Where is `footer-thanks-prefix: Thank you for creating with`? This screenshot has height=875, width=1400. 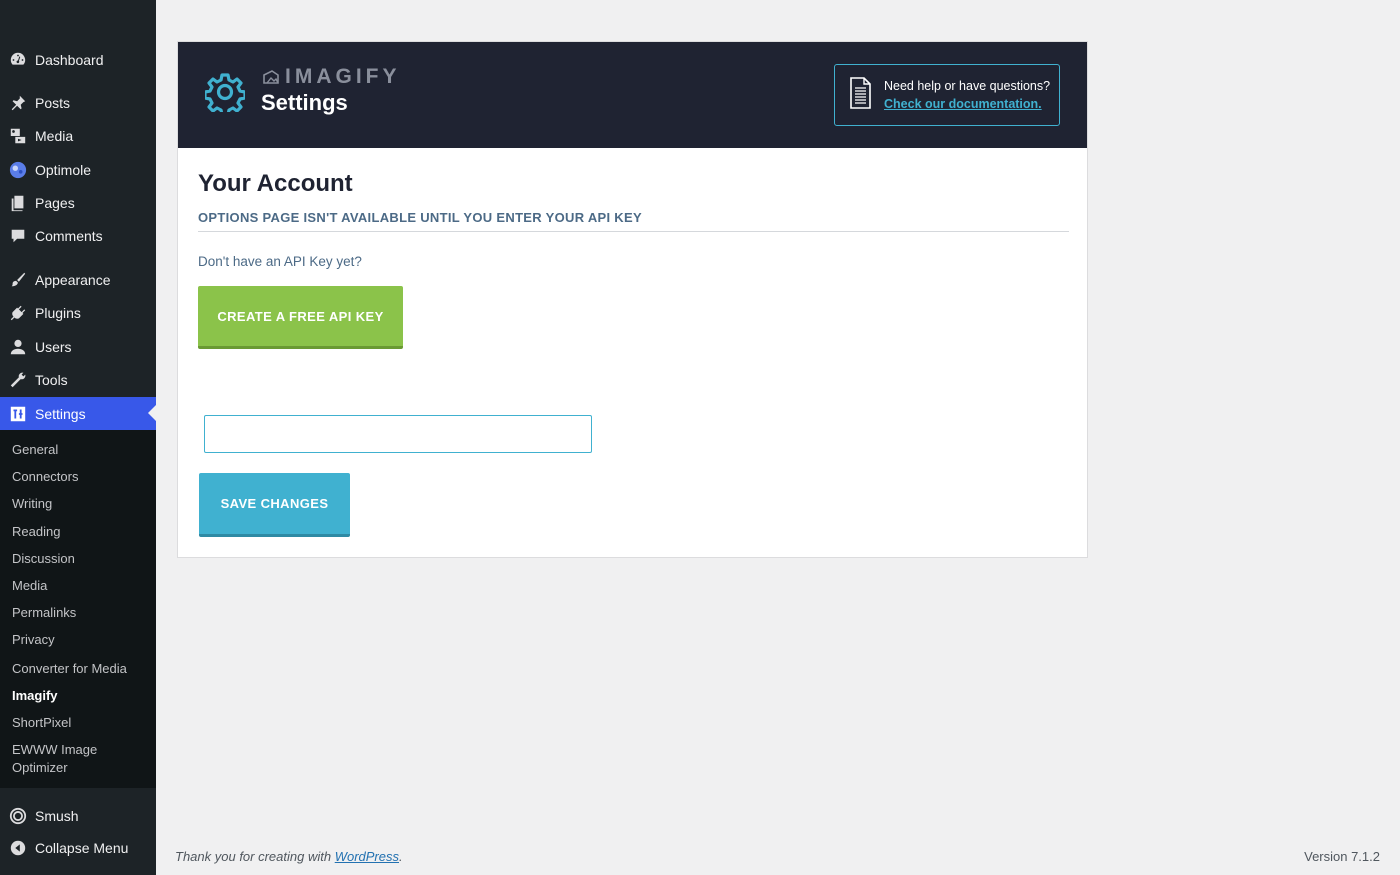
footer-thanks-prefix: Thank you for creating with is located at coordinates (255, 856).